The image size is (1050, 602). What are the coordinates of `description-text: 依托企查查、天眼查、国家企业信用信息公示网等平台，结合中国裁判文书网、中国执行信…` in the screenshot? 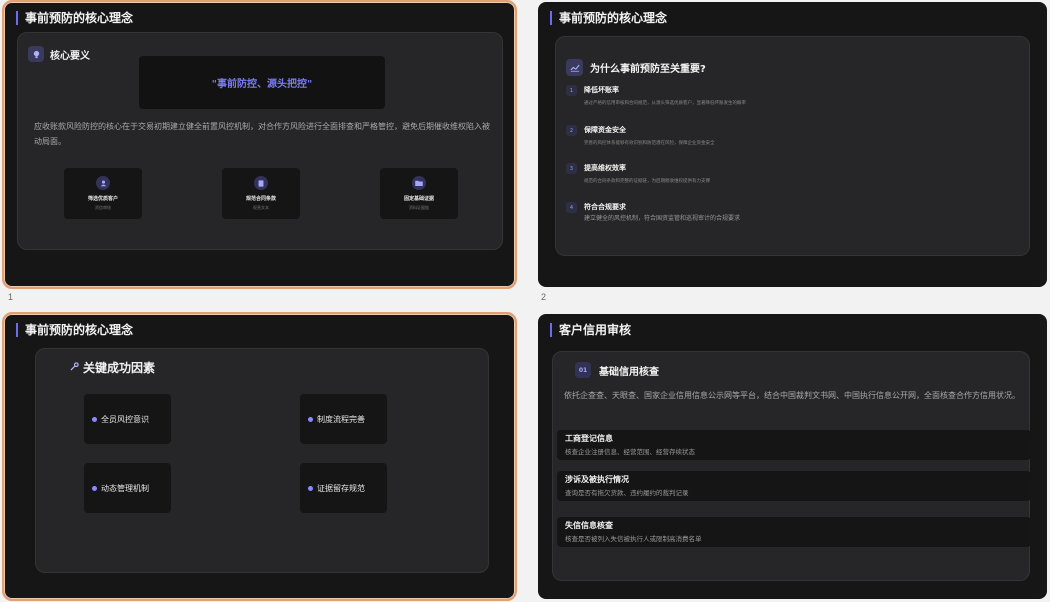 It's located at (792, 395).